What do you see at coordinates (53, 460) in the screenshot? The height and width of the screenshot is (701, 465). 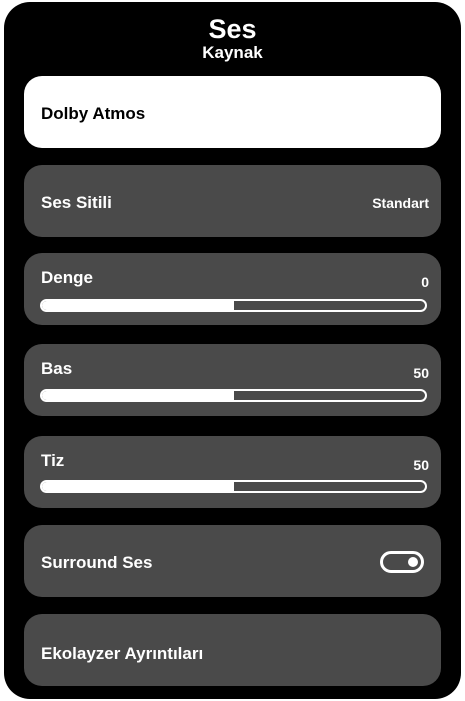 I see `menu-item-label: Tiz` at bounding box center [53, 460].